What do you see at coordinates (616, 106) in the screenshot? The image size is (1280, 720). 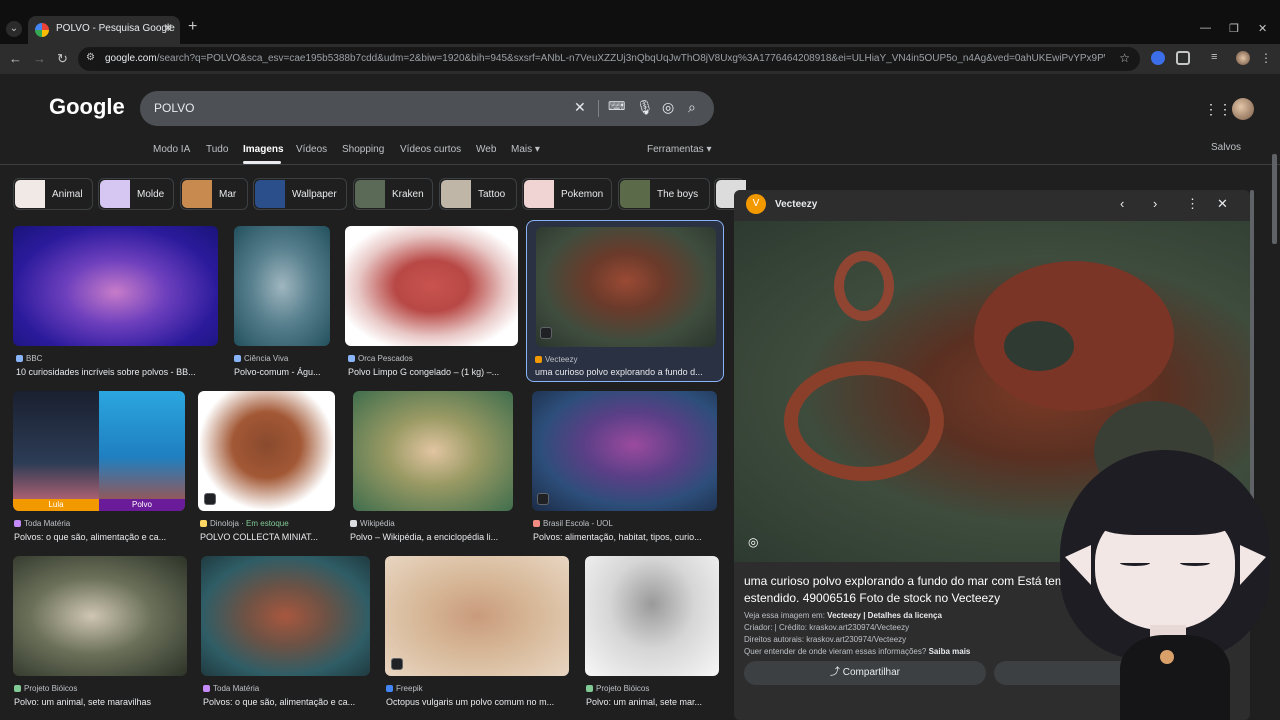 I see `keyboard-icon: ⌨` at bounding box center [616, 106].